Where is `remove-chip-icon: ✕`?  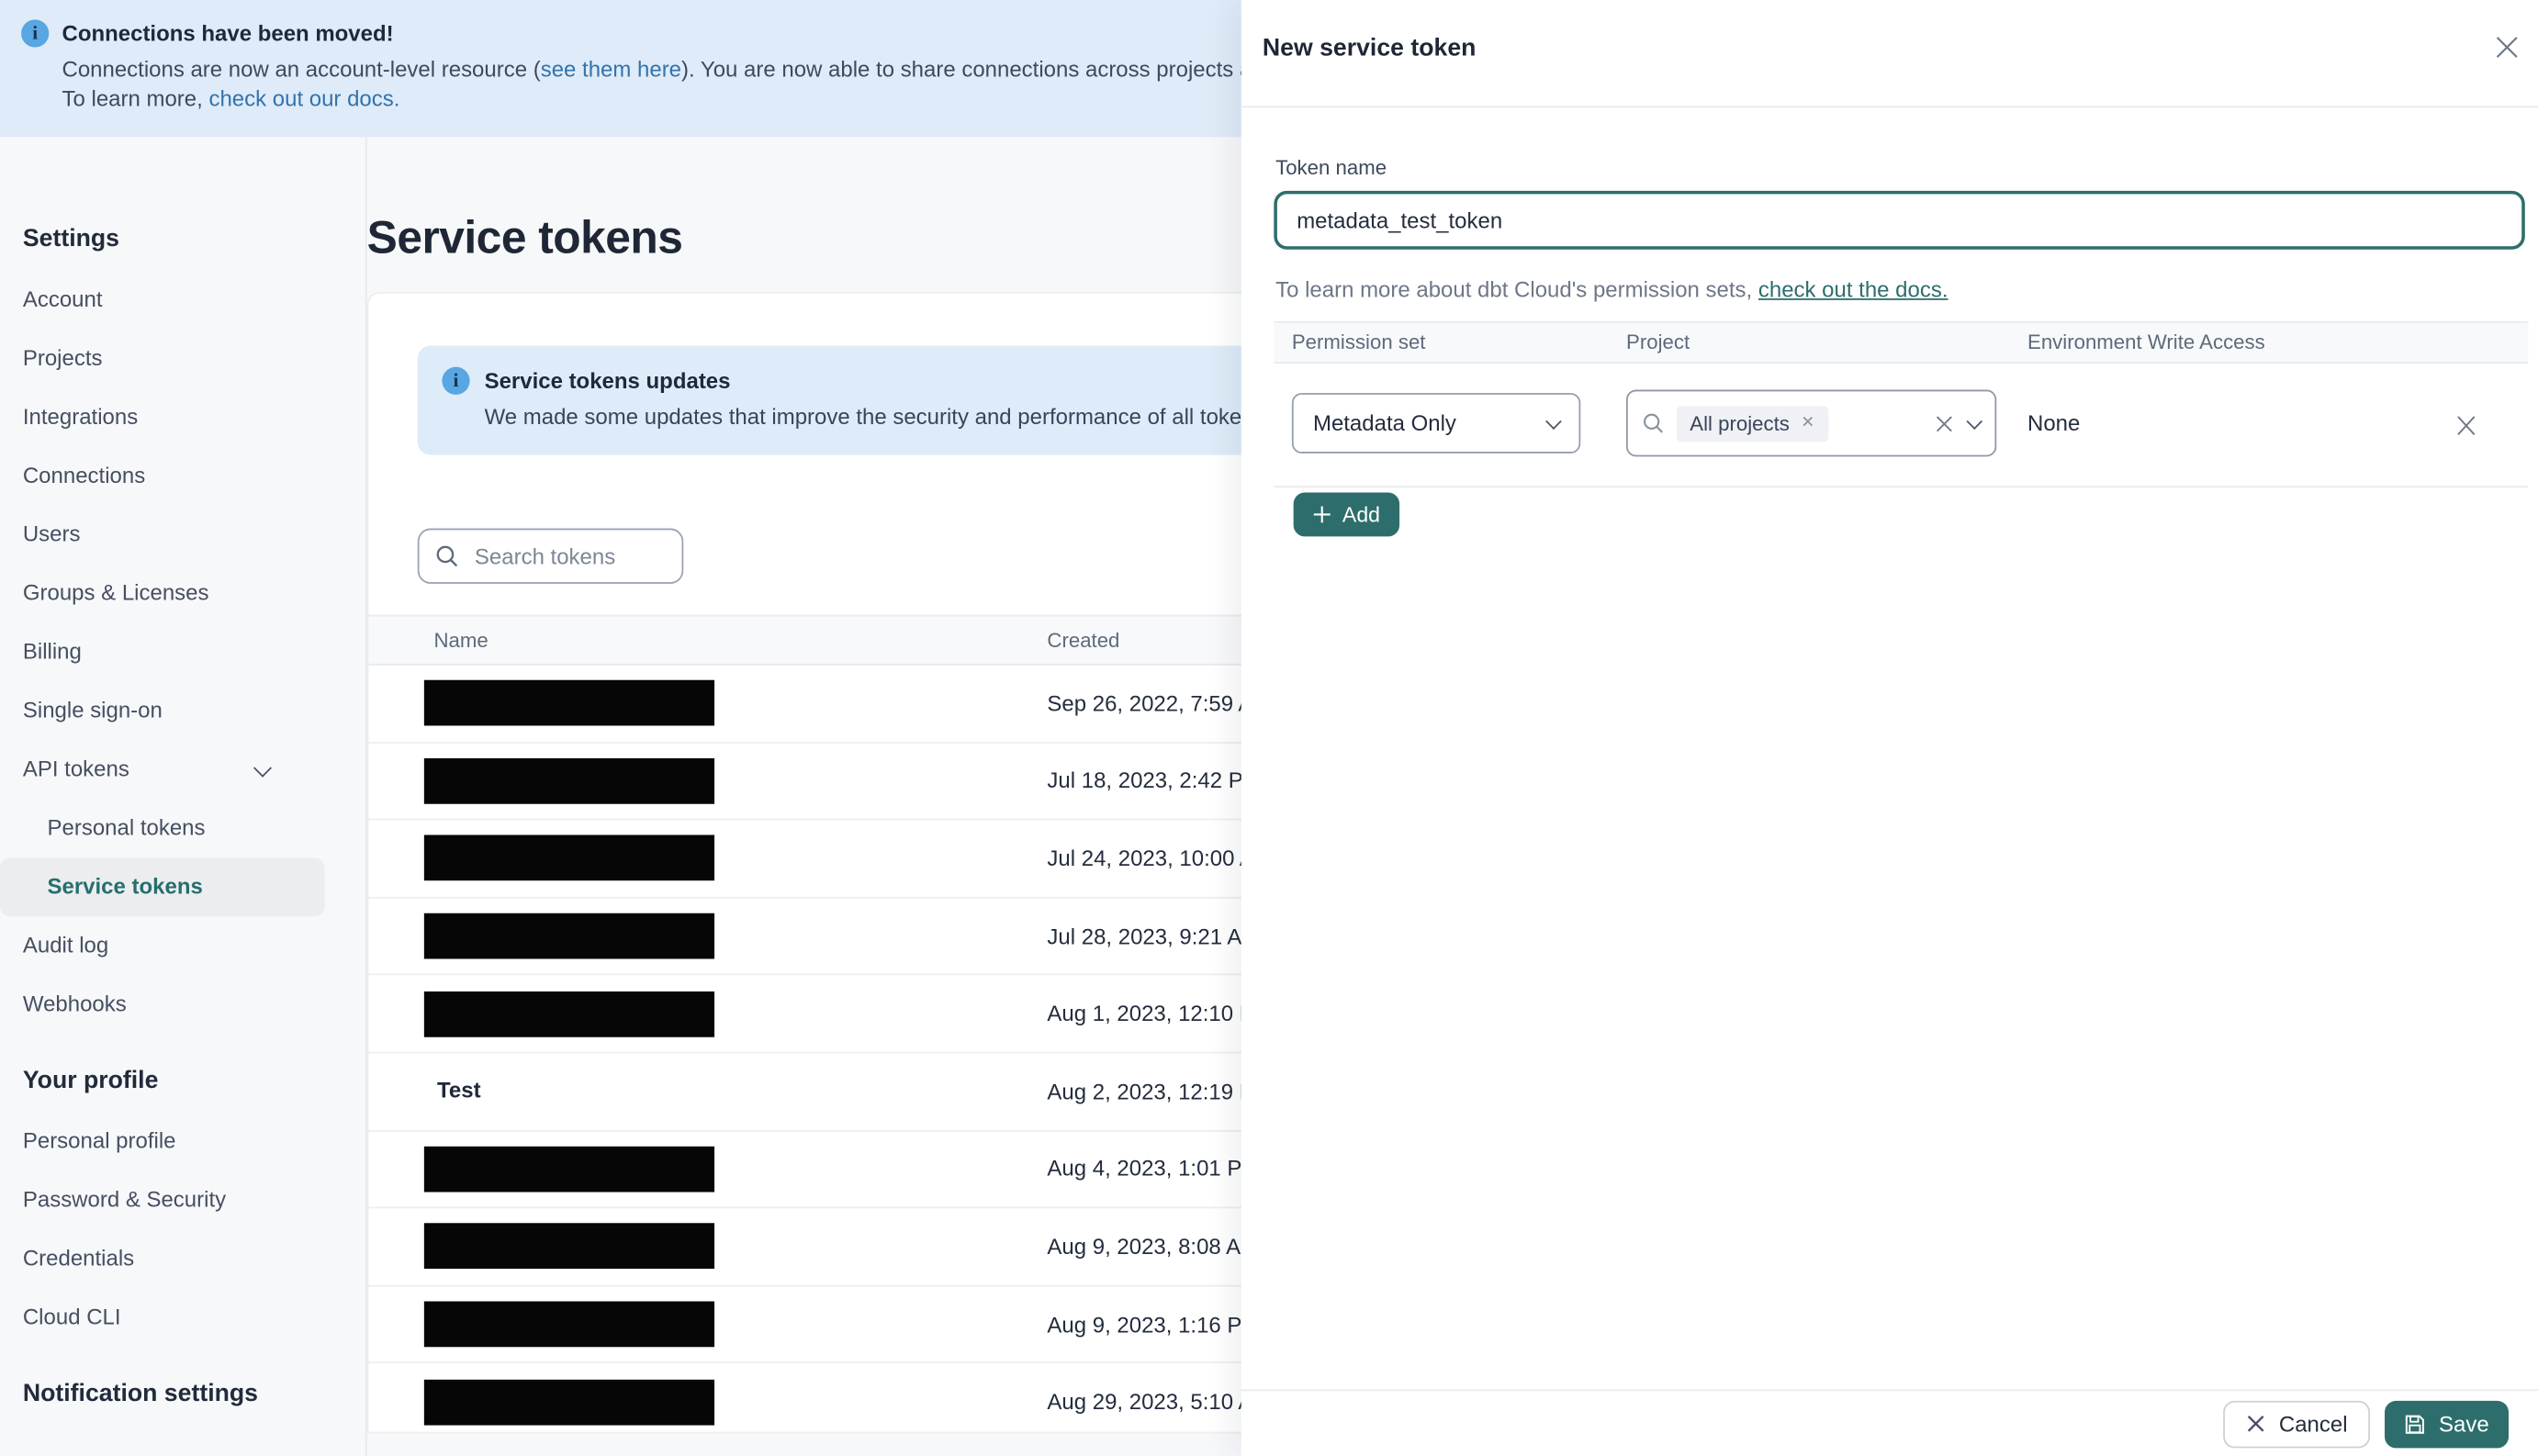
remove-chip-icon: ✕ is located at coordinates (1807, 422).